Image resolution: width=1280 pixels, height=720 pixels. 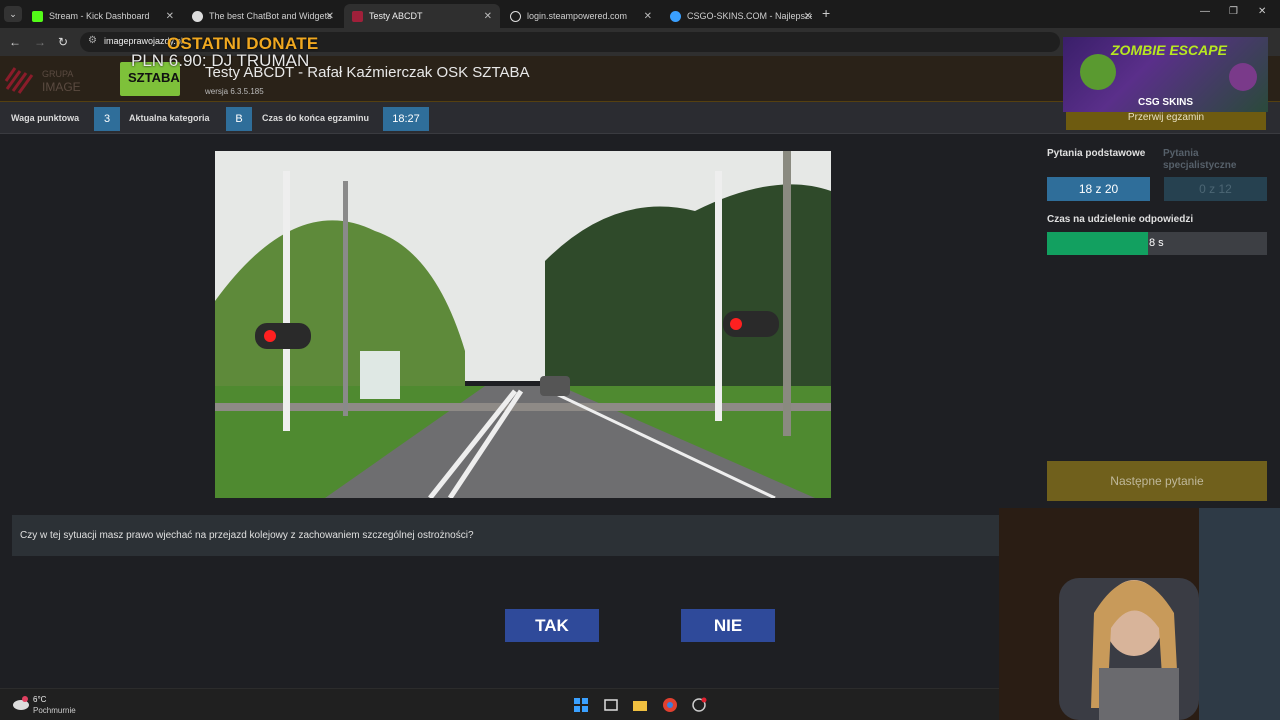 What do you see at coordinates (670, 705) in the screenshot?
I see `chrome-icon` at bounding box center [670, 705].